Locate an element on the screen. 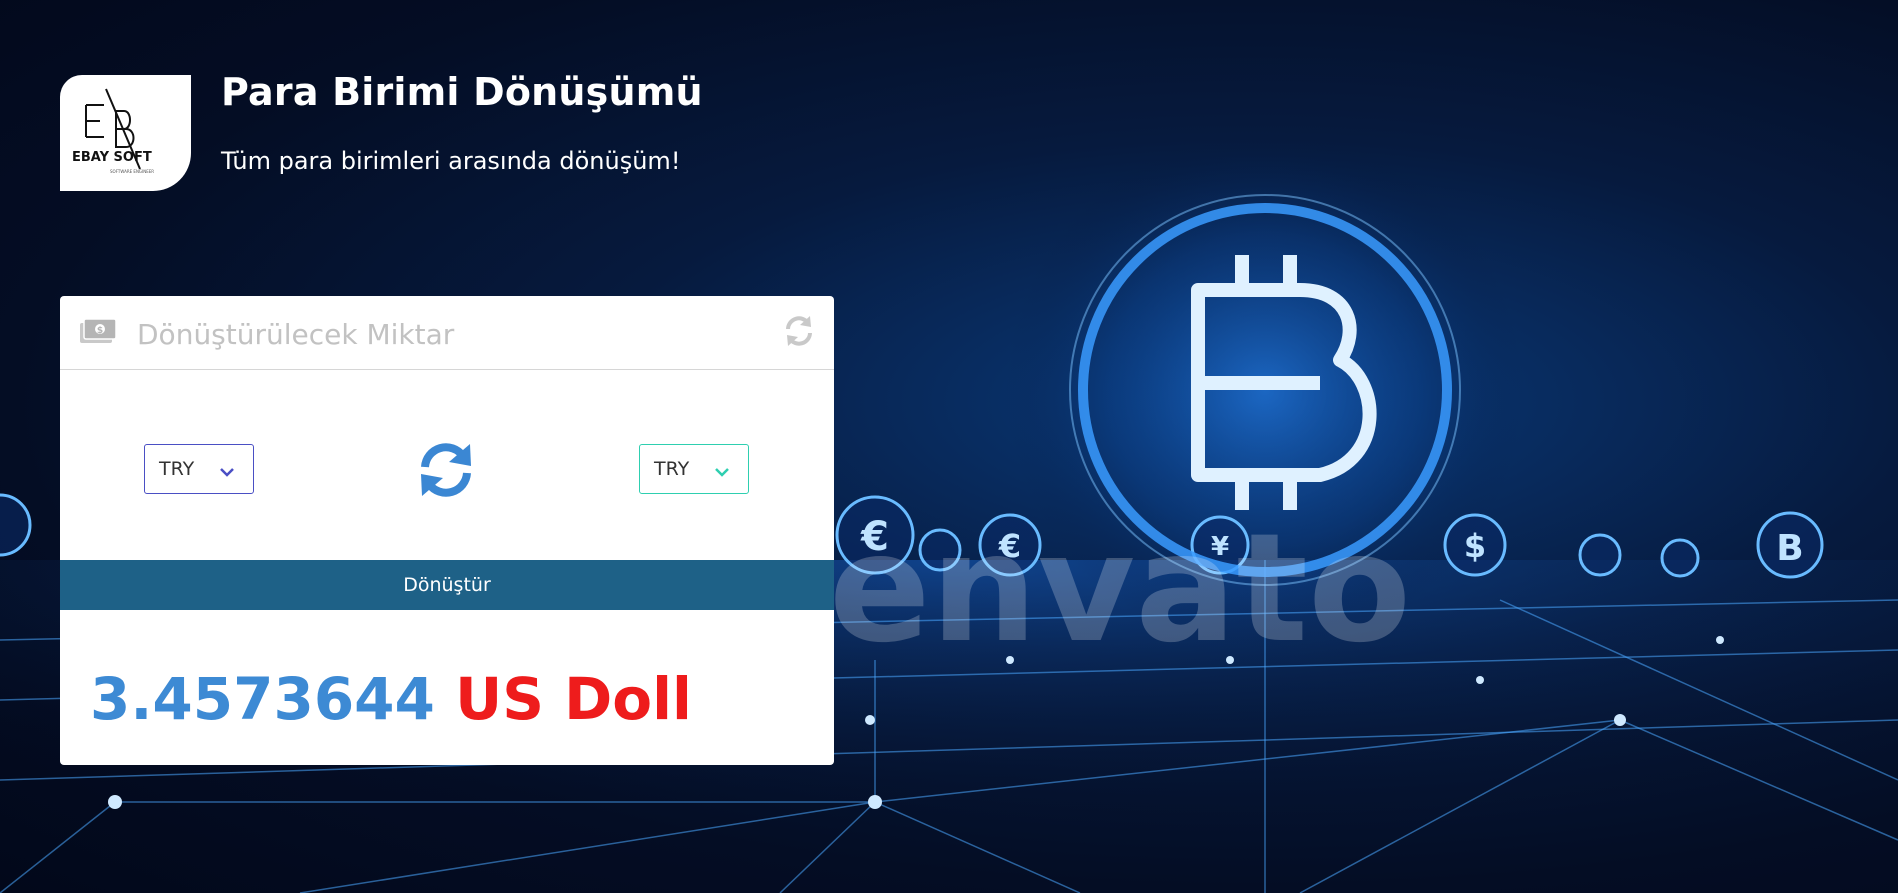  amount-input-group: $ is located at coordinates (447, 333).